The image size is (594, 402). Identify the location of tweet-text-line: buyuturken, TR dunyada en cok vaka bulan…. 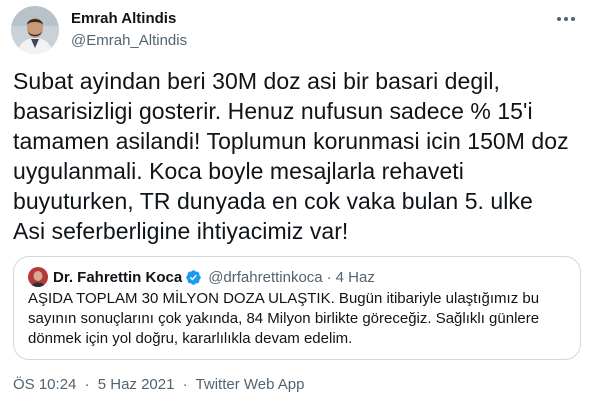
(273, 201).